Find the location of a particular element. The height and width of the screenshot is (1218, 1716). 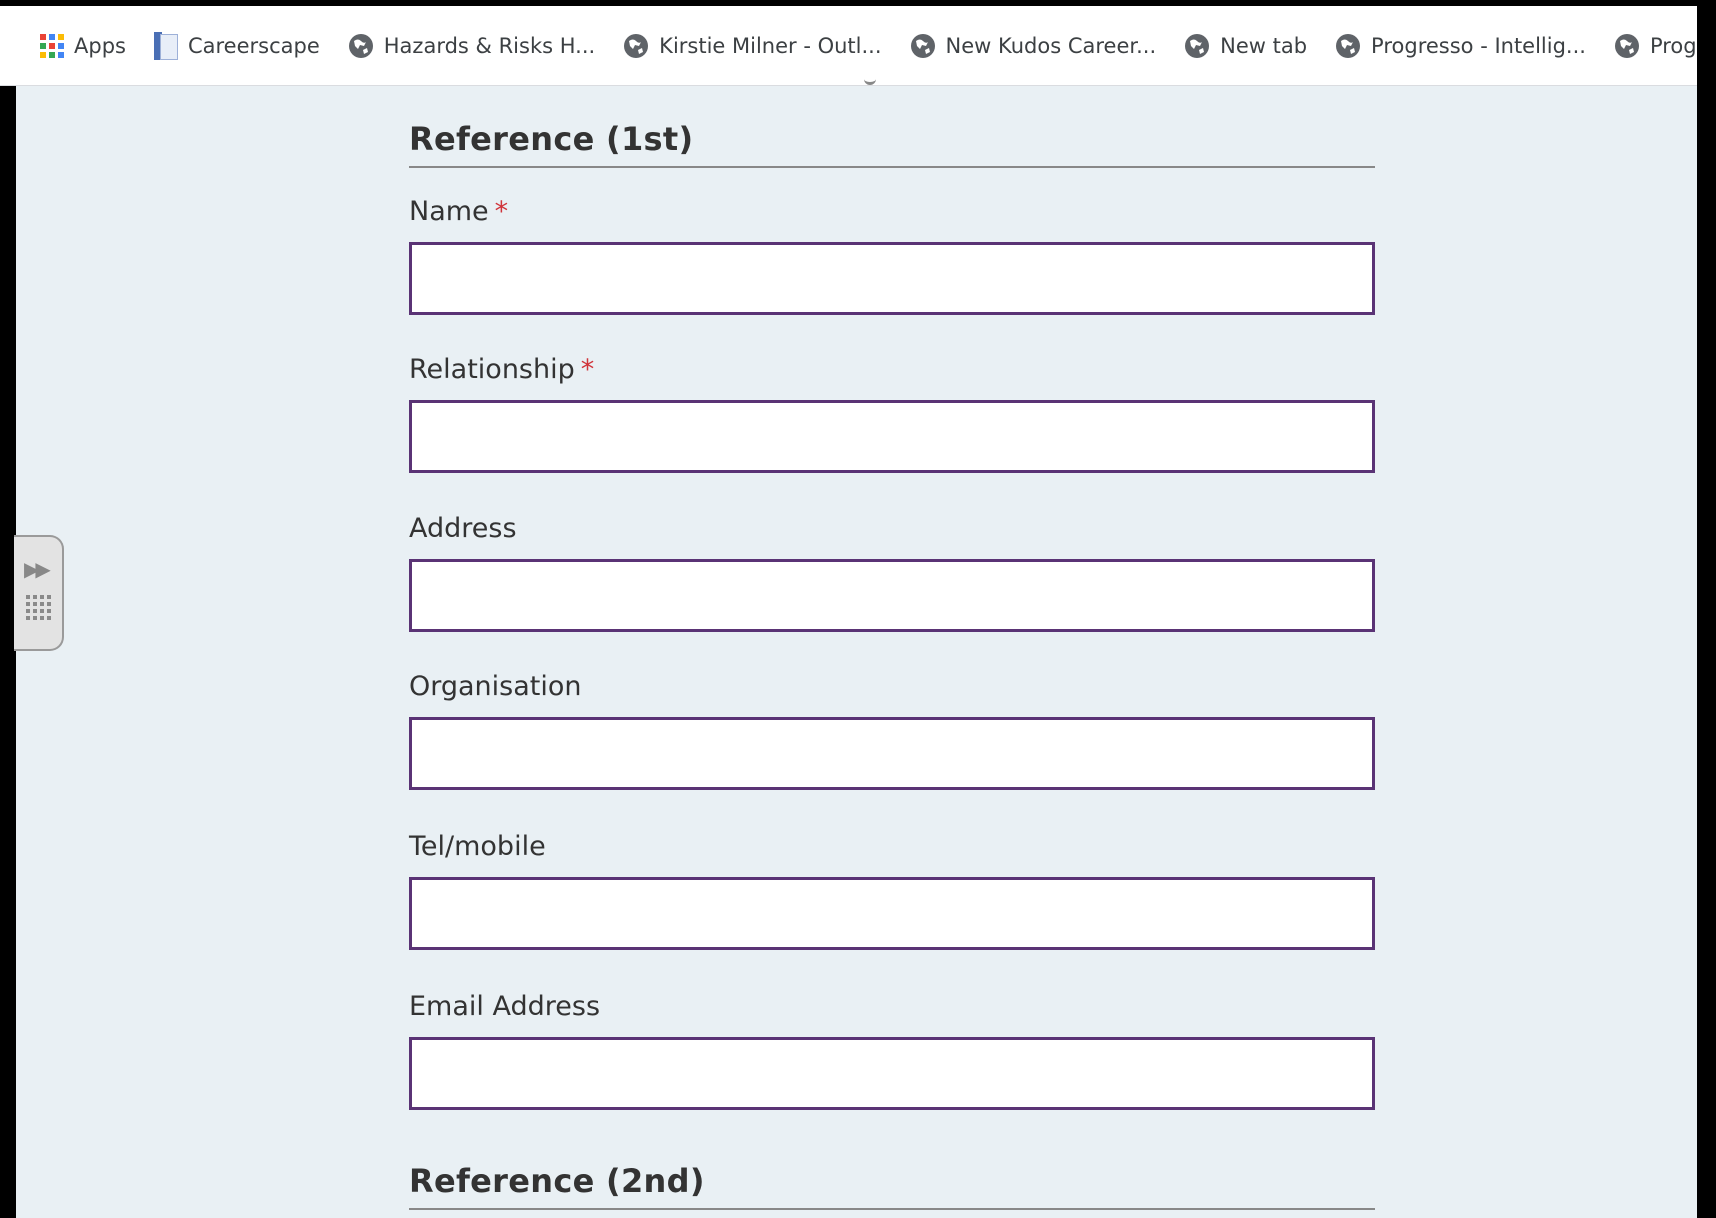

bookmark-label: Prog is located at coordinates (1673, 45).